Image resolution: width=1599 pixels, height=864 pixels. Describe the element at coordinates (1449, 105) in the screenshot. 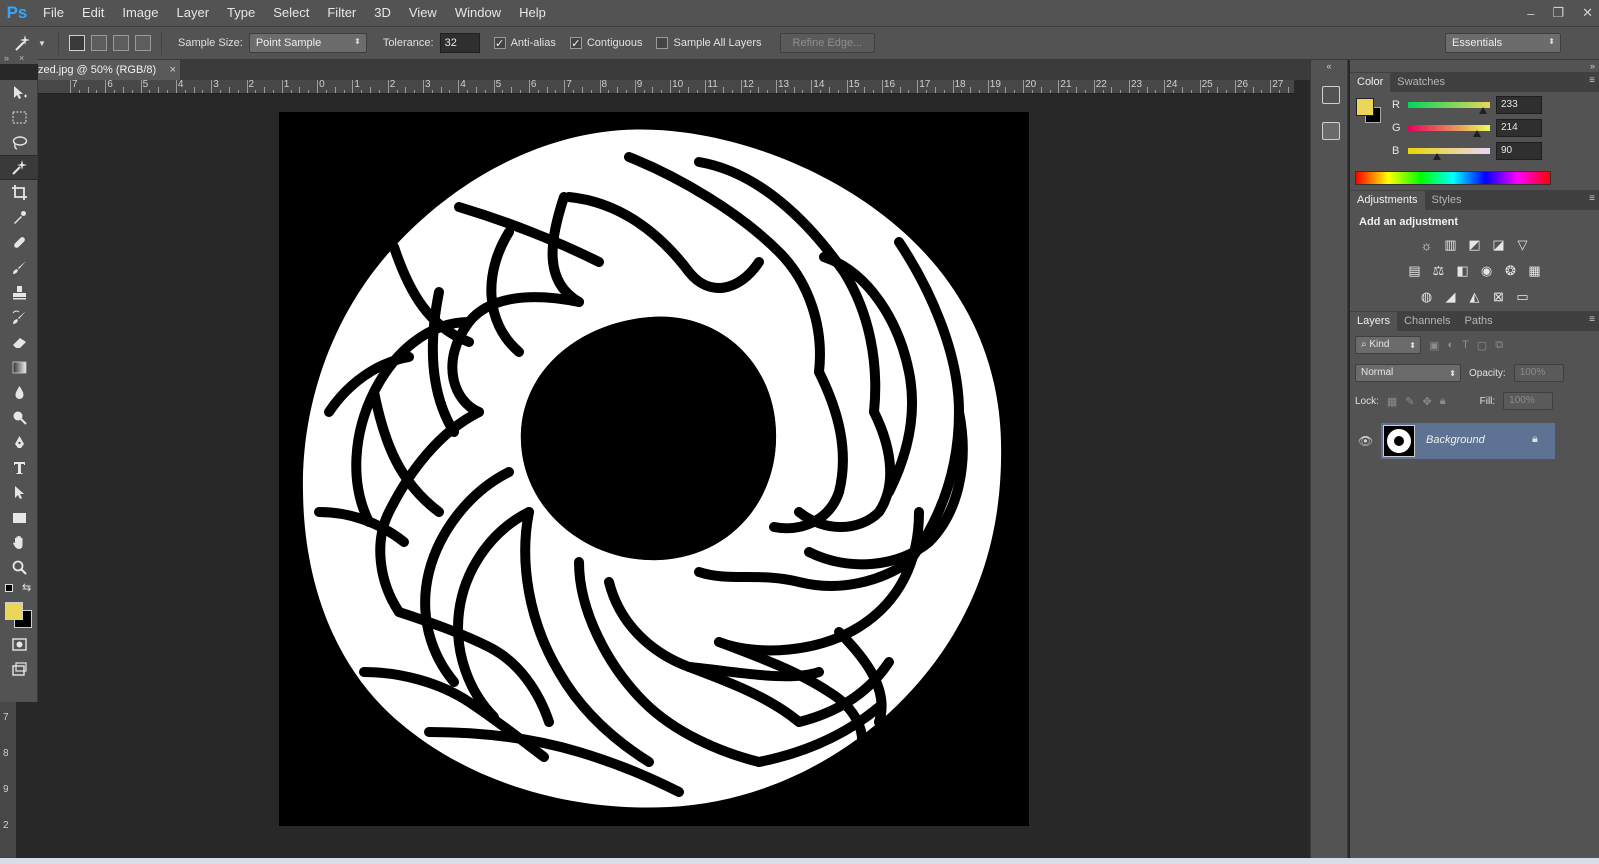

I see `red-slider` at that location.